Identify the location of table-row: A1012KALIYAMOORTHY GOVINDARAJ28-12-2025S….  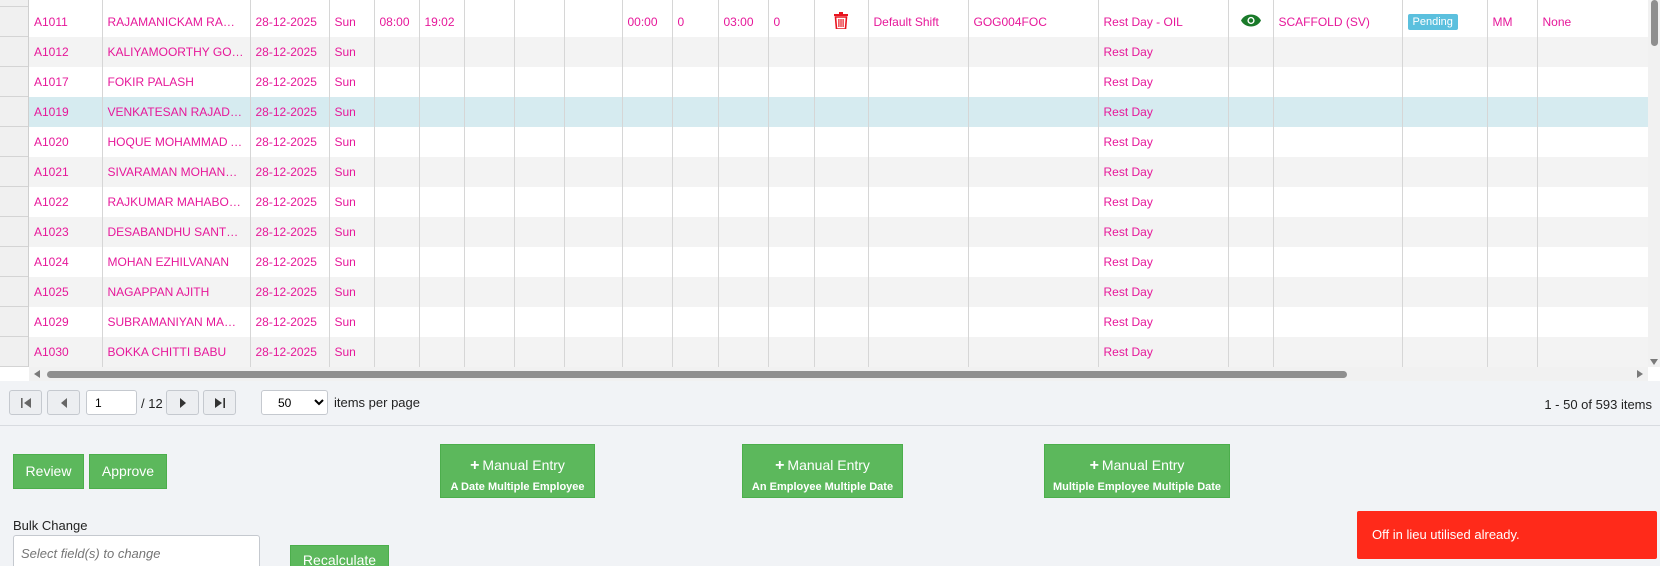
(839, 52).